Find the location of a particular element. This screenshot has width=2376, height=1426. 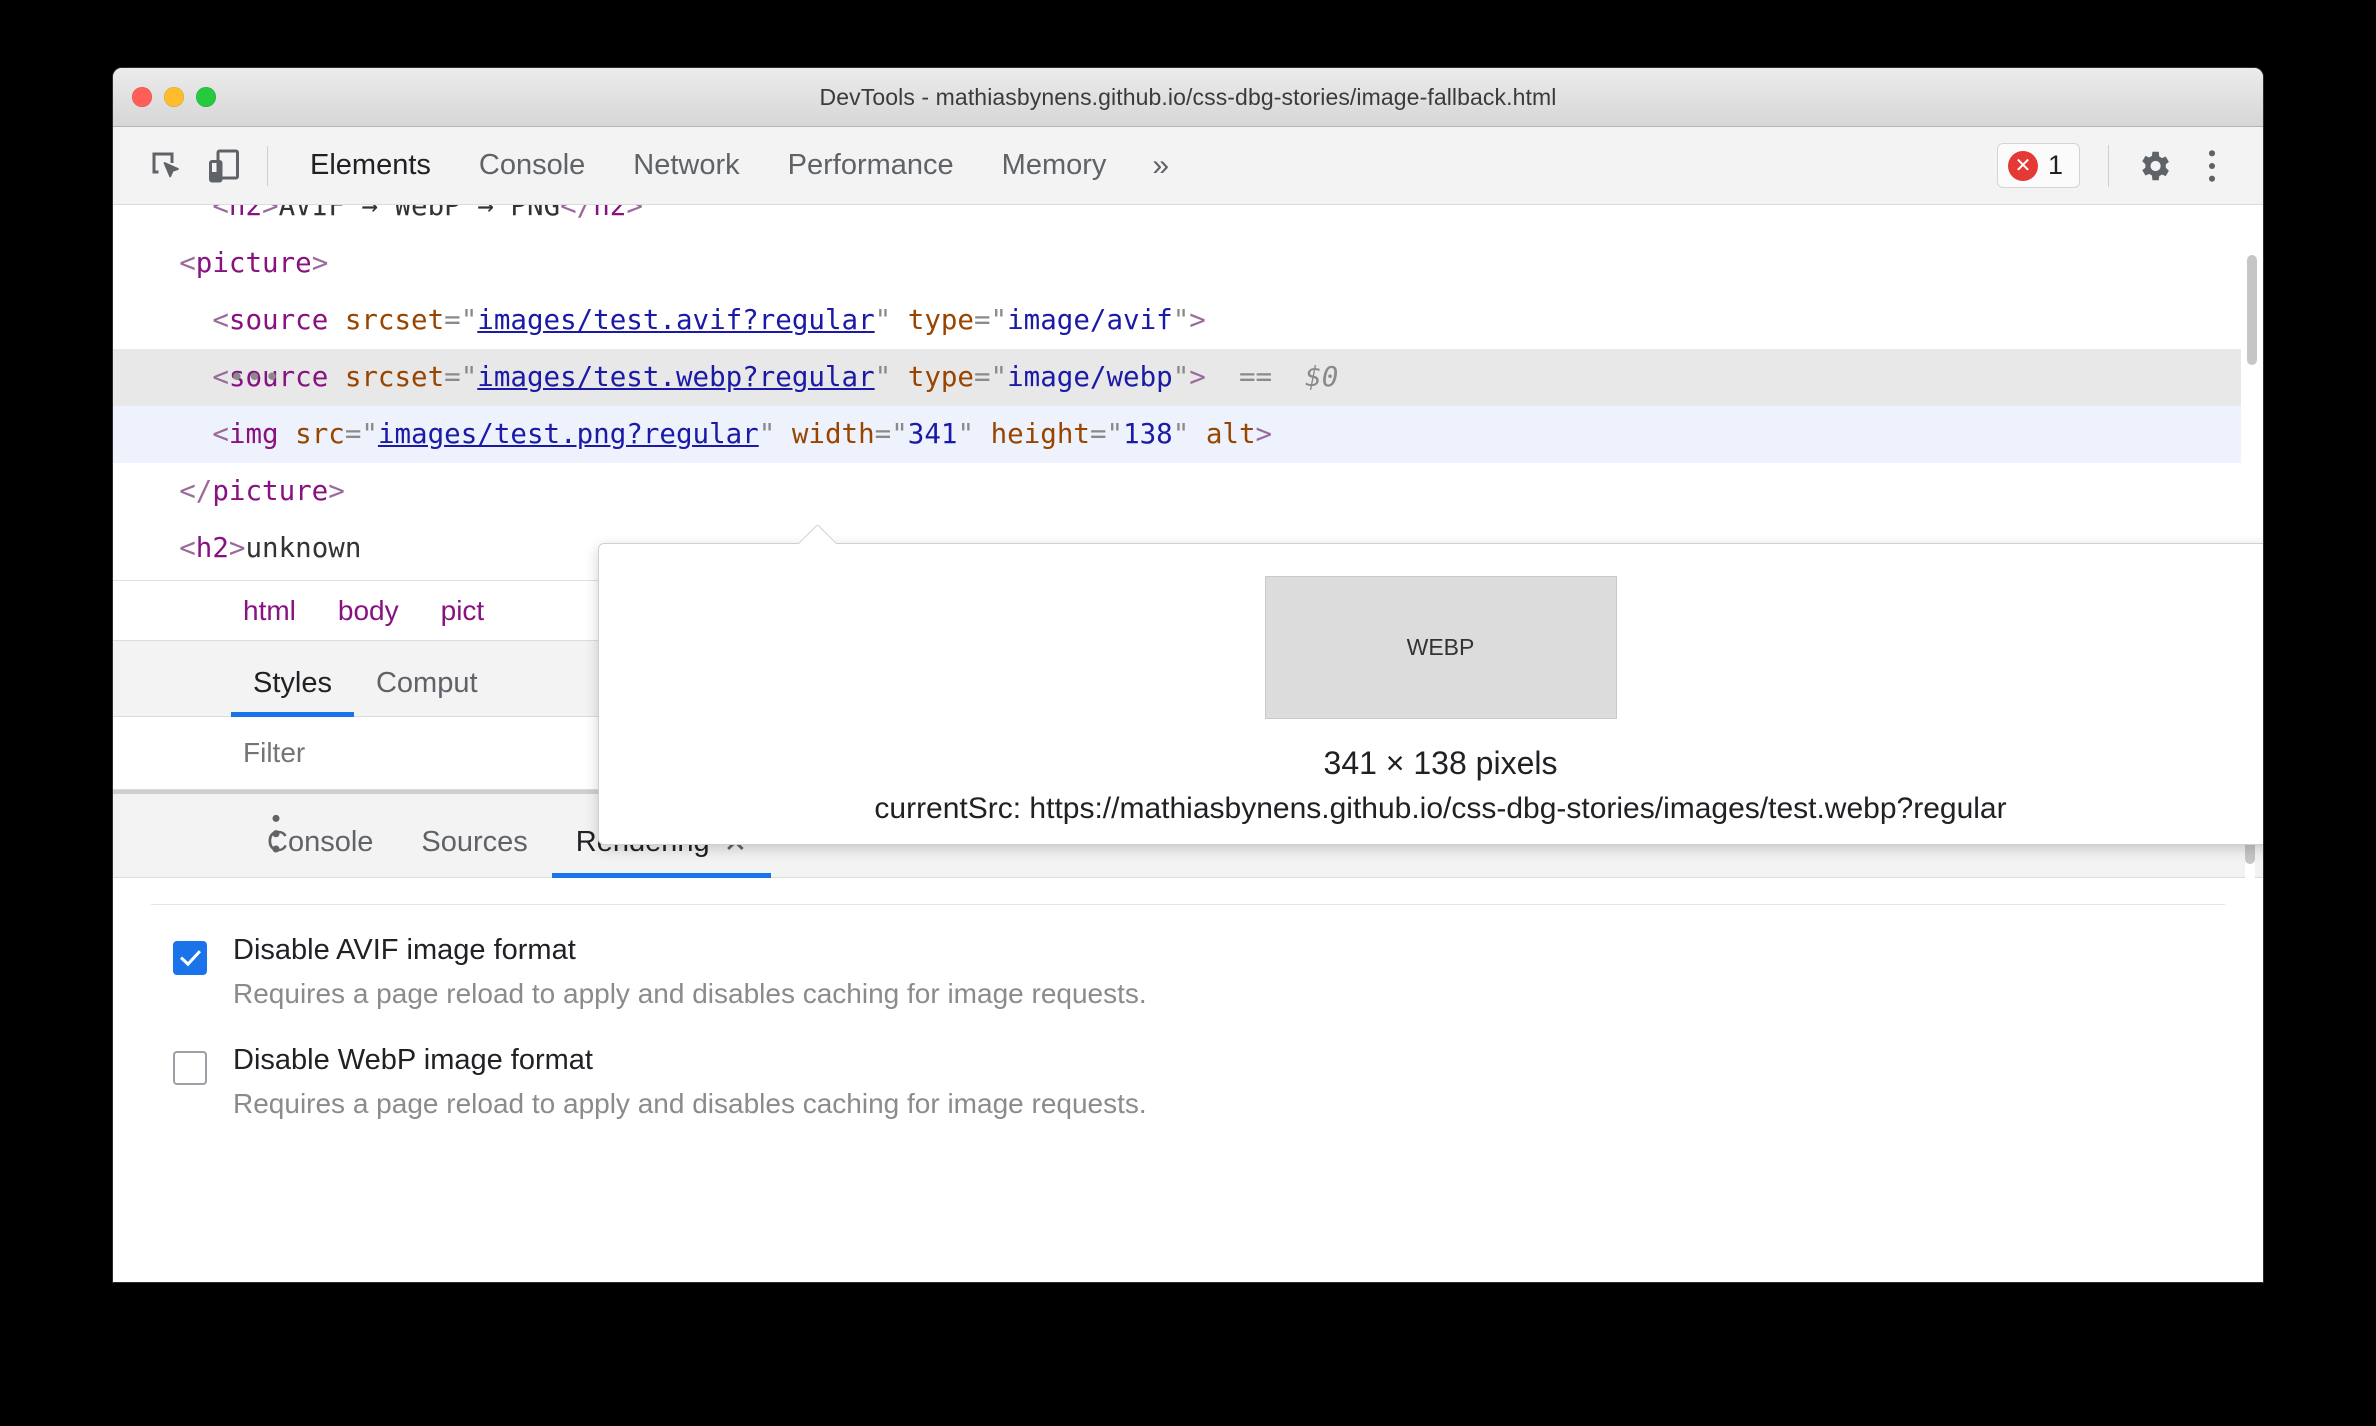

tab-performance: Performance is located at coordinates (871, 165).